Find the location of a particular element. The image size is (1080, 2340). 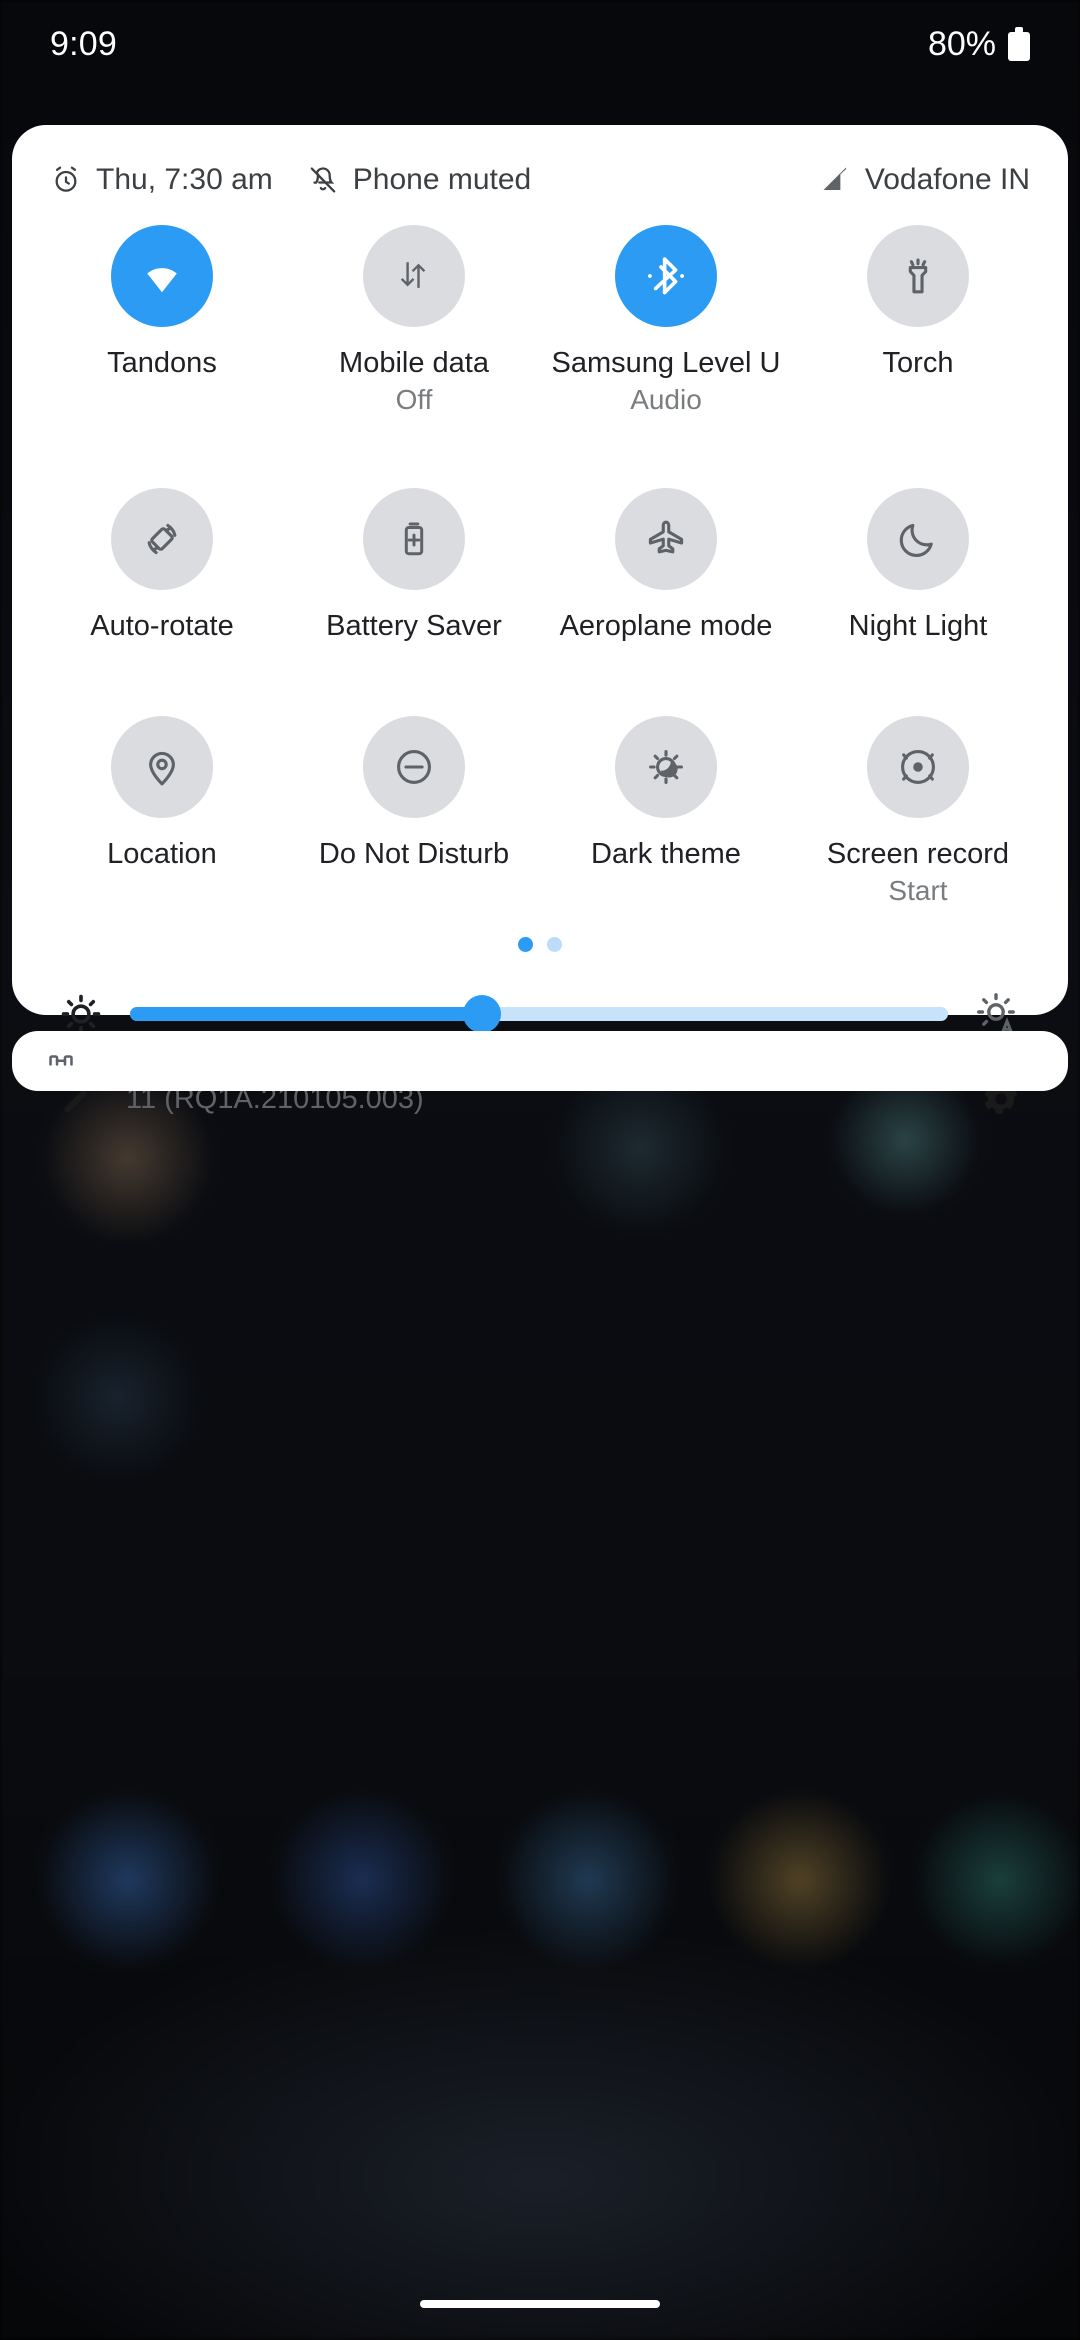

battery-saver-icon is located at coordinates (414, 539).